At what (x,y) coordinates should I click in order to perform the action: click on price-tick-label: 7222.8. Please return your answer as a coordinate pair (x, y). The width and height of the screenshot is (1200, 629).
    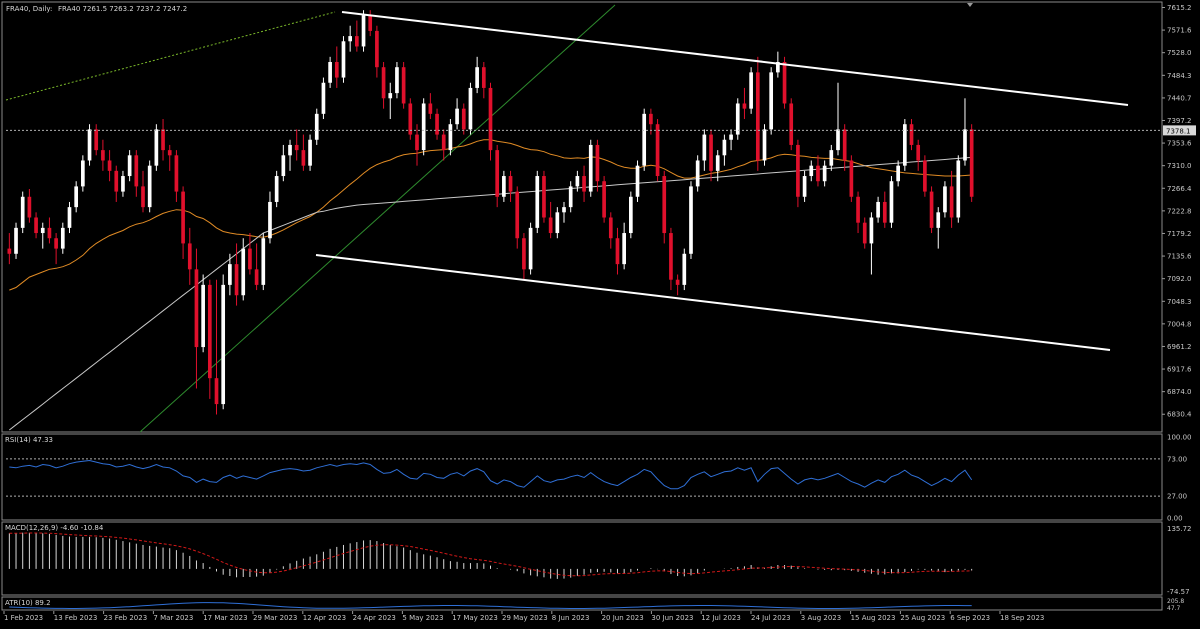
    Looking at the image, I should click on (1179, 211).